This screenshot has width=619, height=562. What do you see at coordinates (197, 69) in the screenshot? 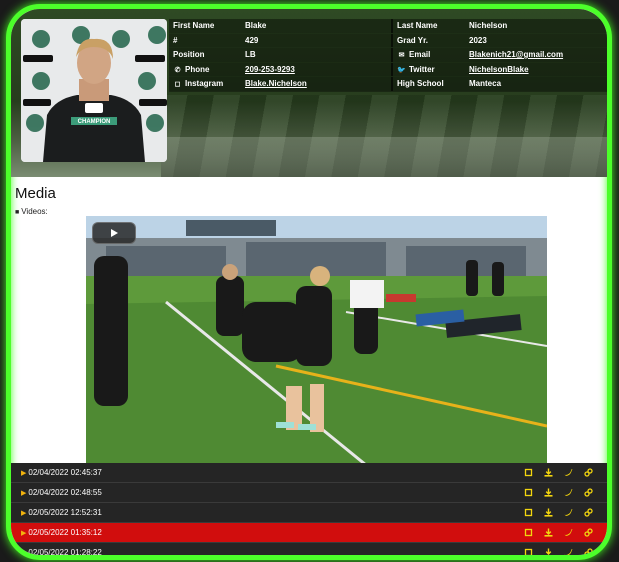
I see `phone-label: Phone` at bounding box center [197, 69].